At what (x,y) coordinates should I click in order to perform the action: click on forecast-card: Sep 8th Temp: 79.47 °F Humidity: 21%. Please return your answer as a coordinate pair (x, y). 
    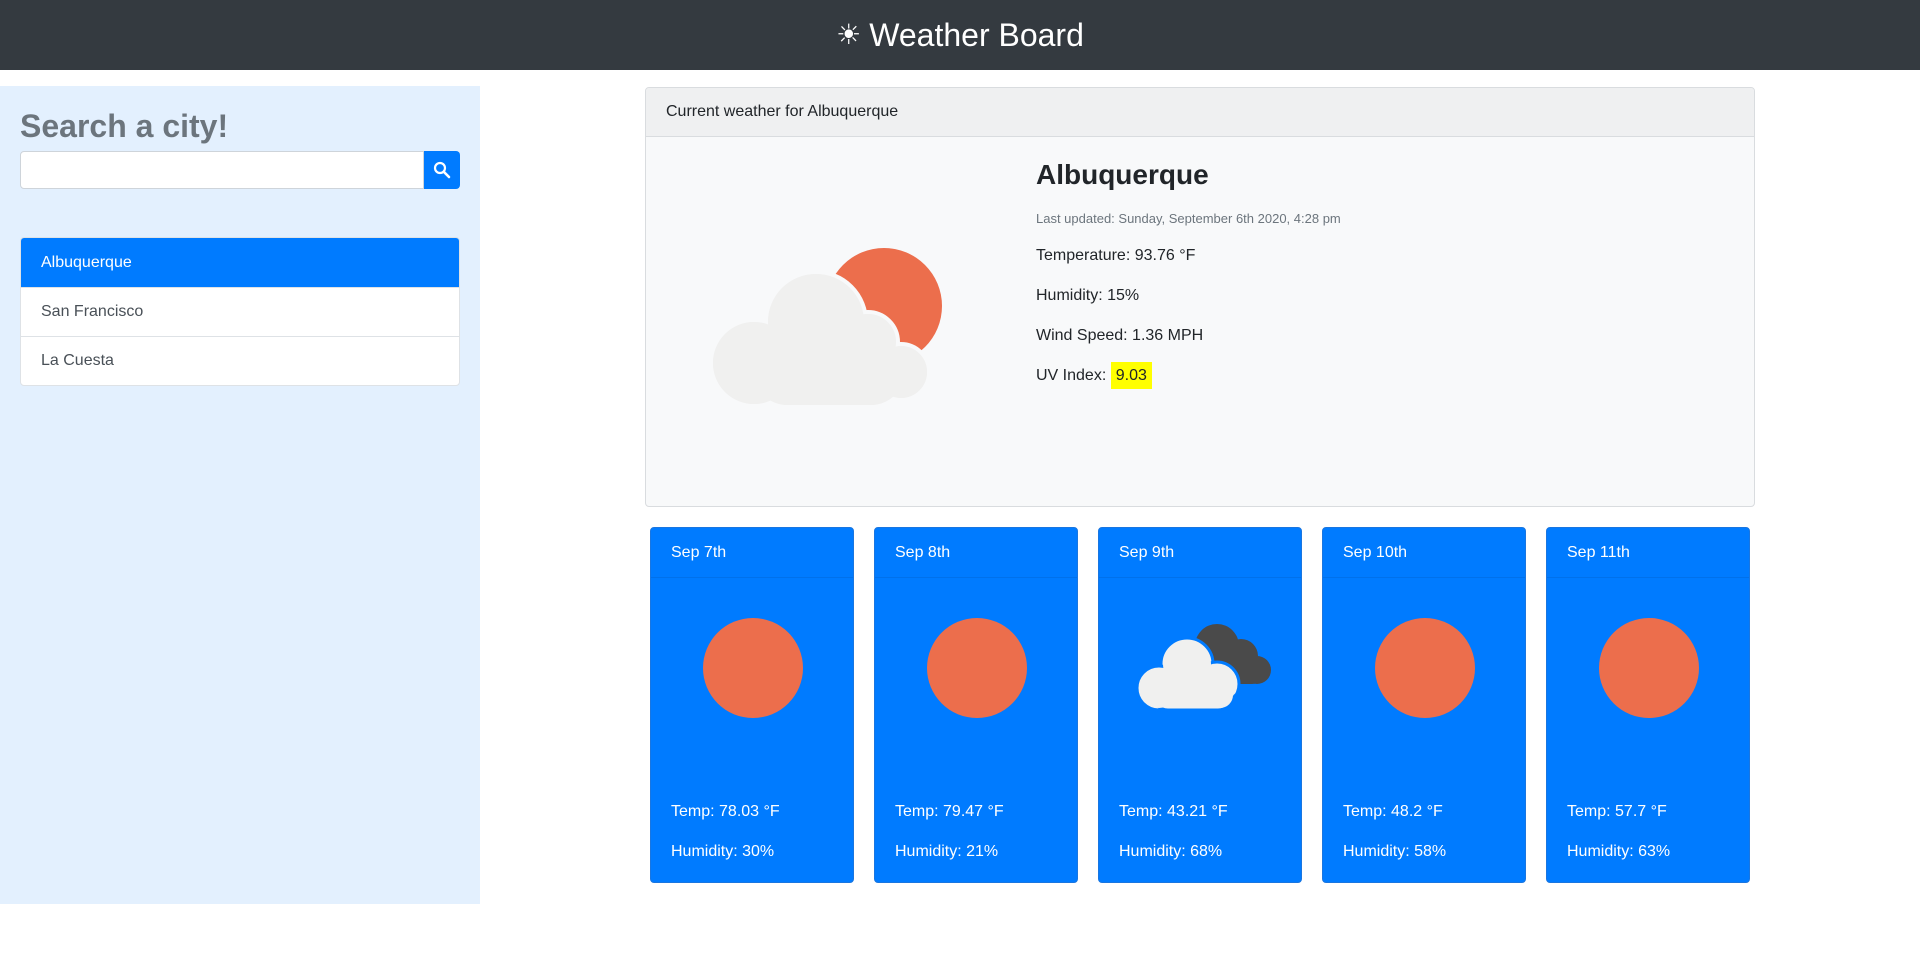
    Looking at the image, I should click on (976, 705).